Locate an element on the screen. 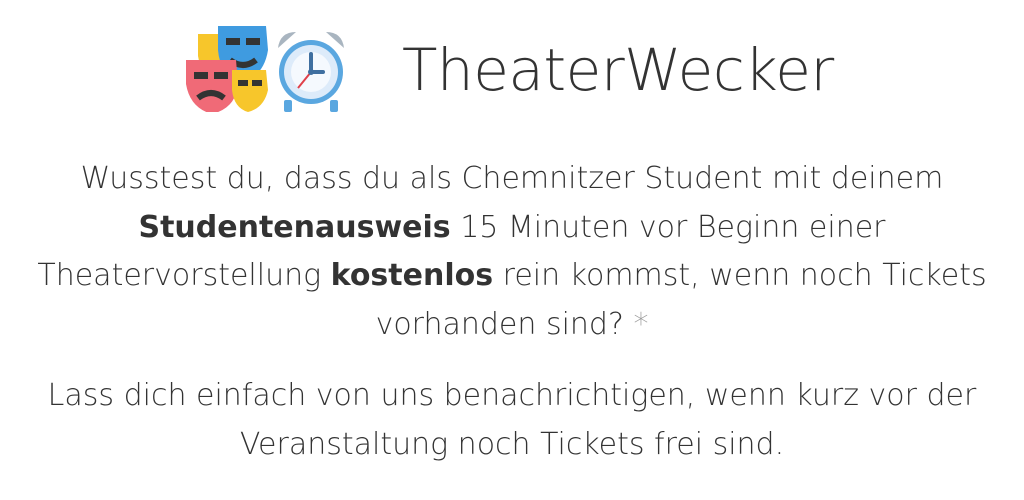 The width and height of the screenshot is (1024, 500). alarm-clock-icon is located at coordinates (311, 72).